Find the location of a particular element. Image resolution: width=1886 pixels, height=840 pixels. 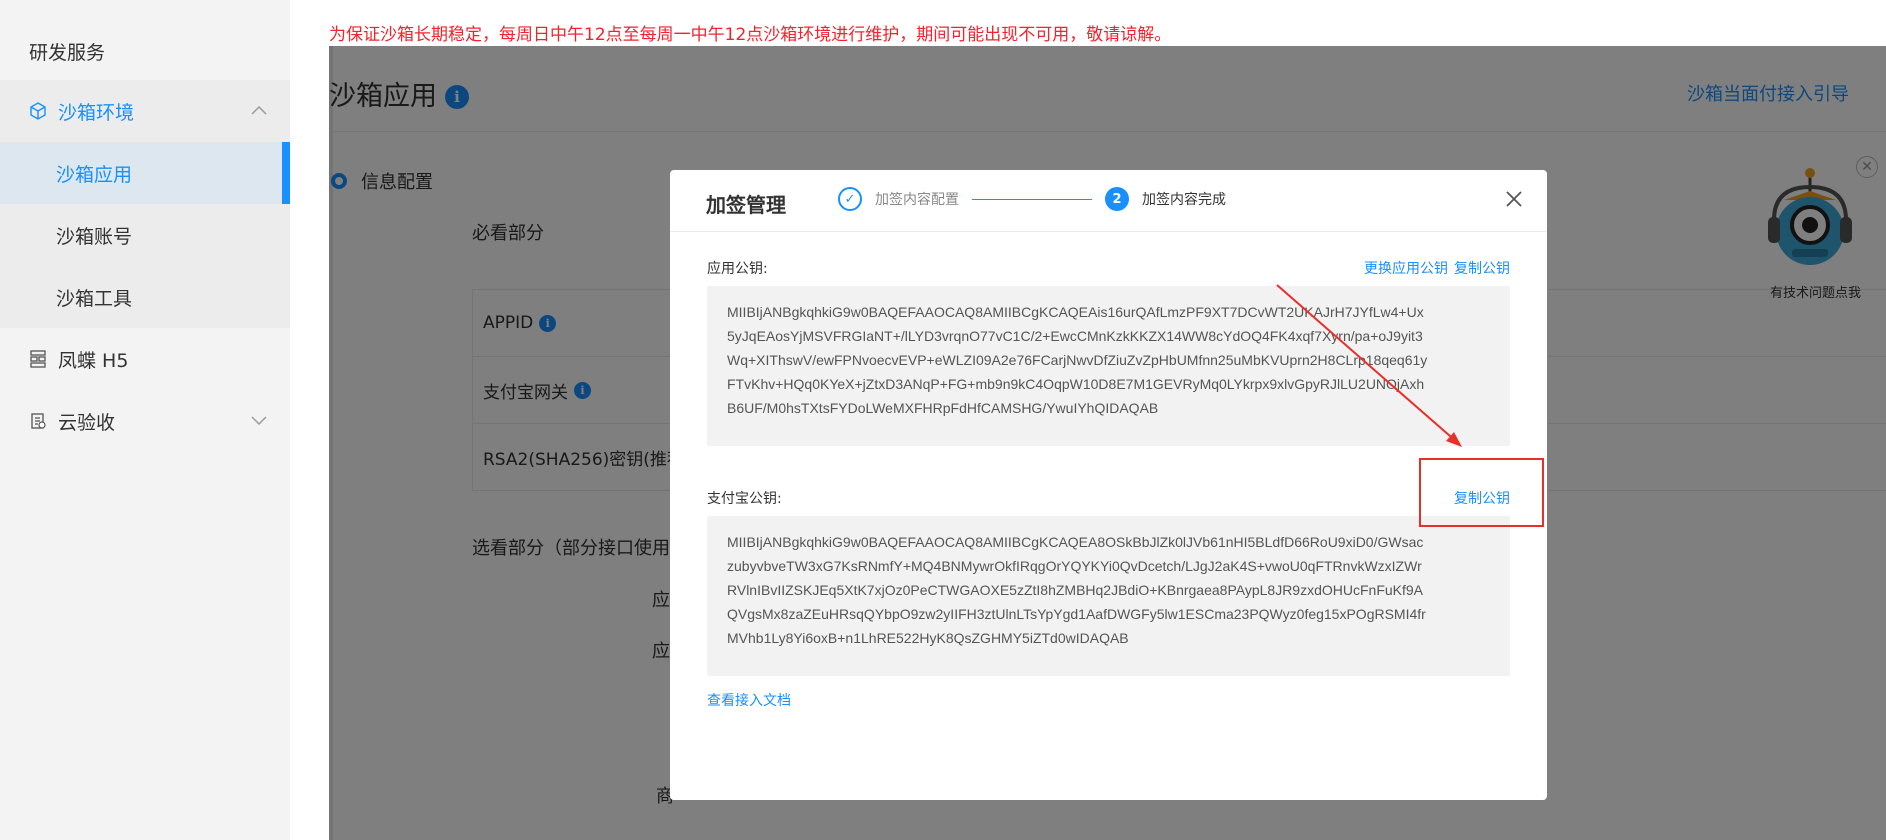

sidebar-item-sandbox-env: 沙箱环境 is located at coordinates (145, 111).